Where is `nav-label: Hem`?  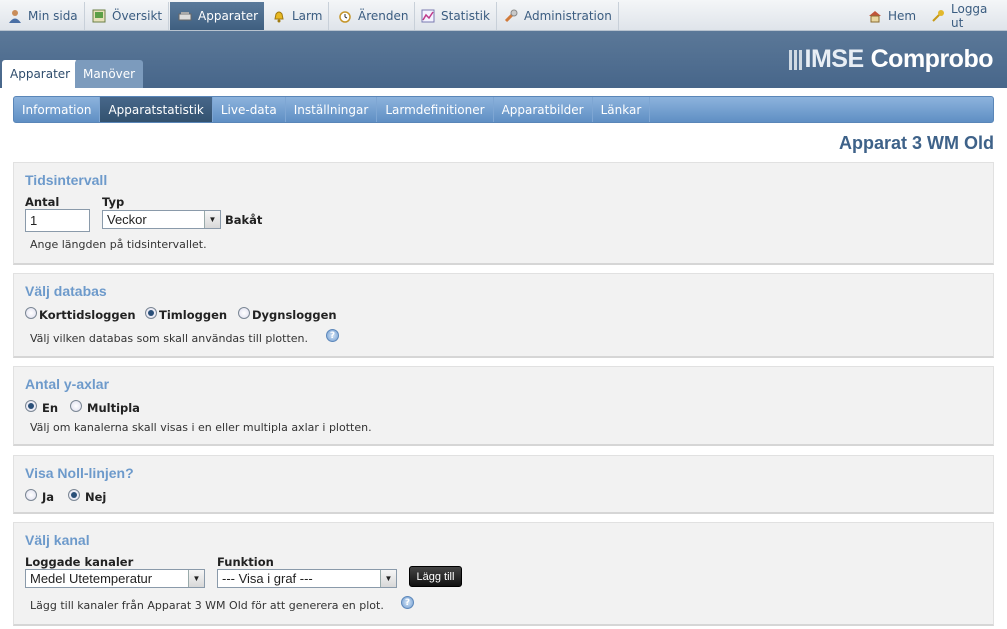
nav-label: Hem is located at coordinates (902, 16).